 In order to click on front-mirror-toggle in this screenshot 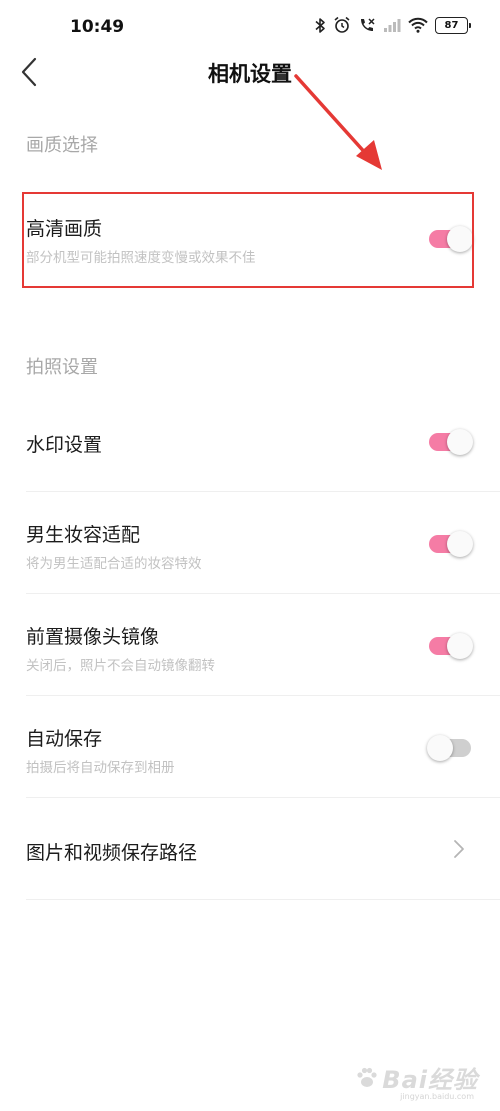, I will do `click(451, 646)`.